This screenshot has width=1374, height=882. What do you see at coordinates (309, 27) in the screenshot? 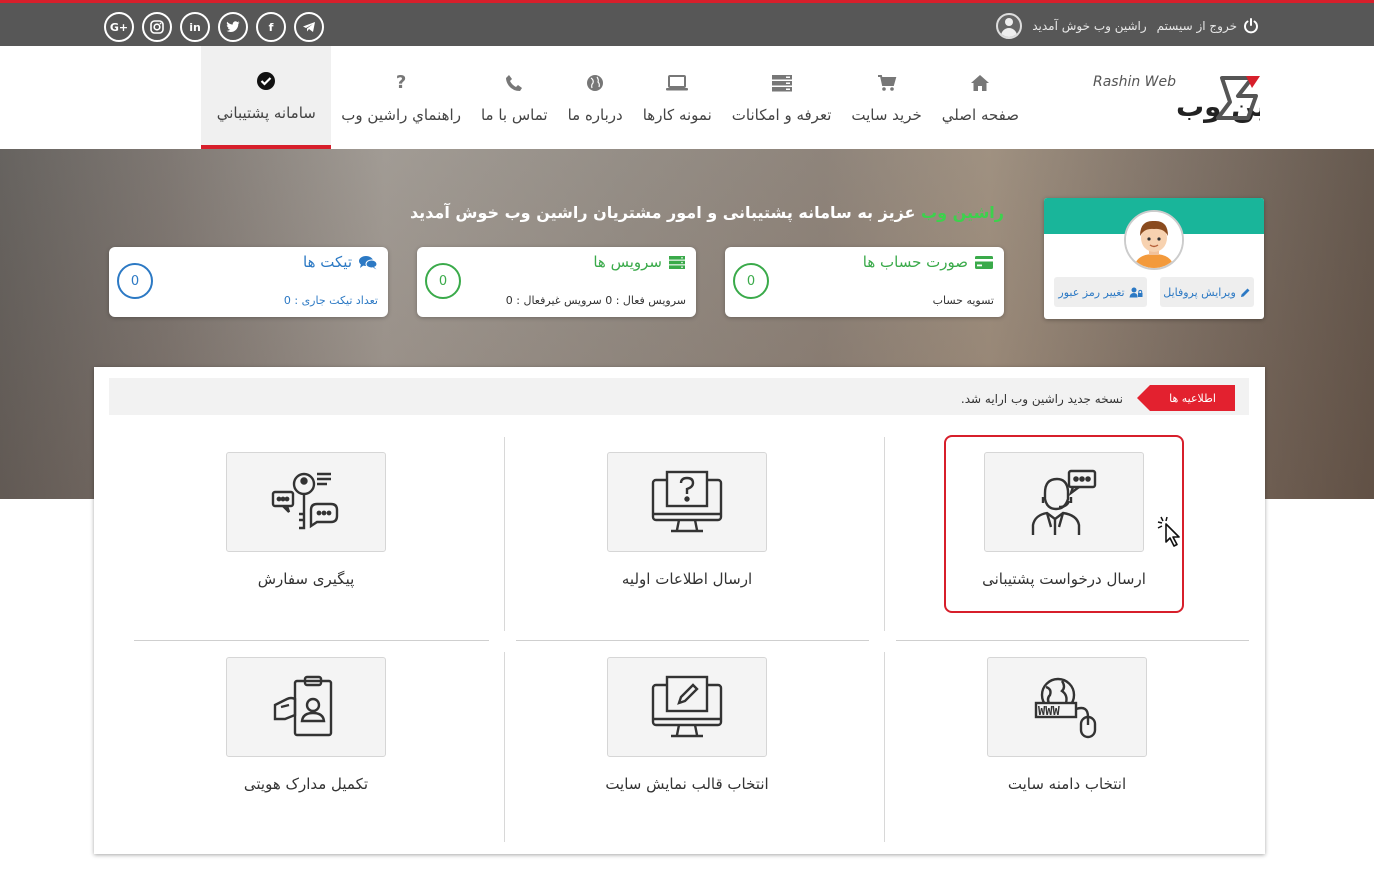
I see `telegram-icon` at bounding box center [309, 27].